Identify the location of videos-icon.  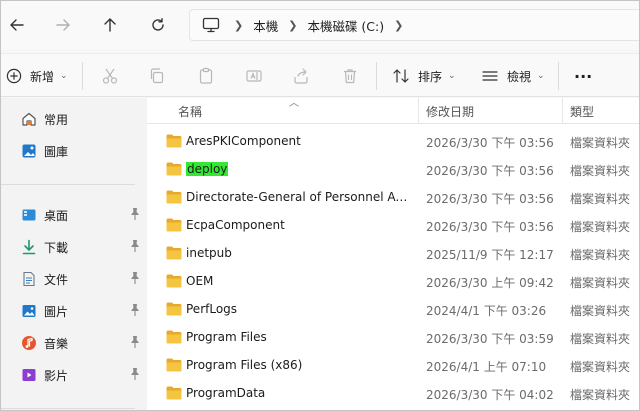
(29, 375).